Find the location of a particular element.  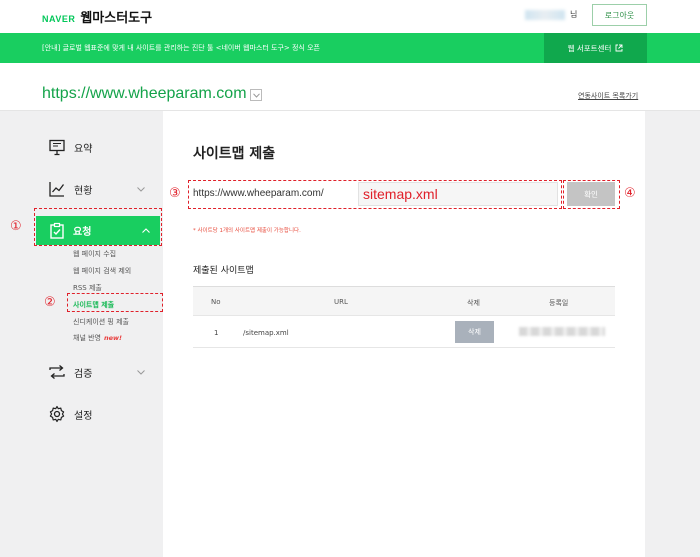

column-no: No is located at coordinates (216, 302).